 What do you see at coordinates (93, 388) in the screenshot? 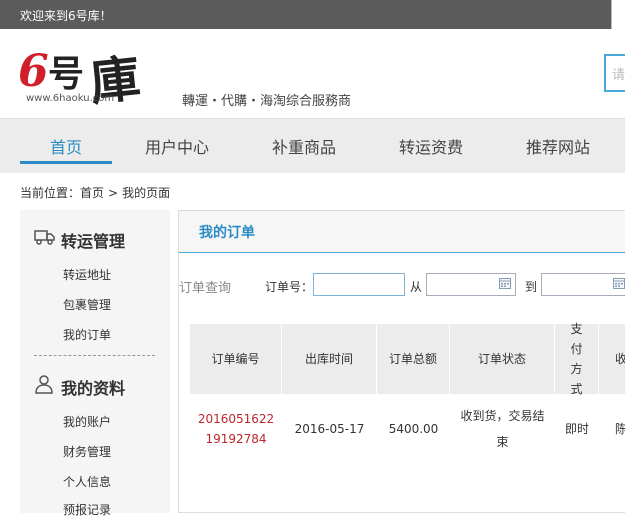
I see `sidebar-section-profile-title: 我的资料` at bounding box center [93, 388].